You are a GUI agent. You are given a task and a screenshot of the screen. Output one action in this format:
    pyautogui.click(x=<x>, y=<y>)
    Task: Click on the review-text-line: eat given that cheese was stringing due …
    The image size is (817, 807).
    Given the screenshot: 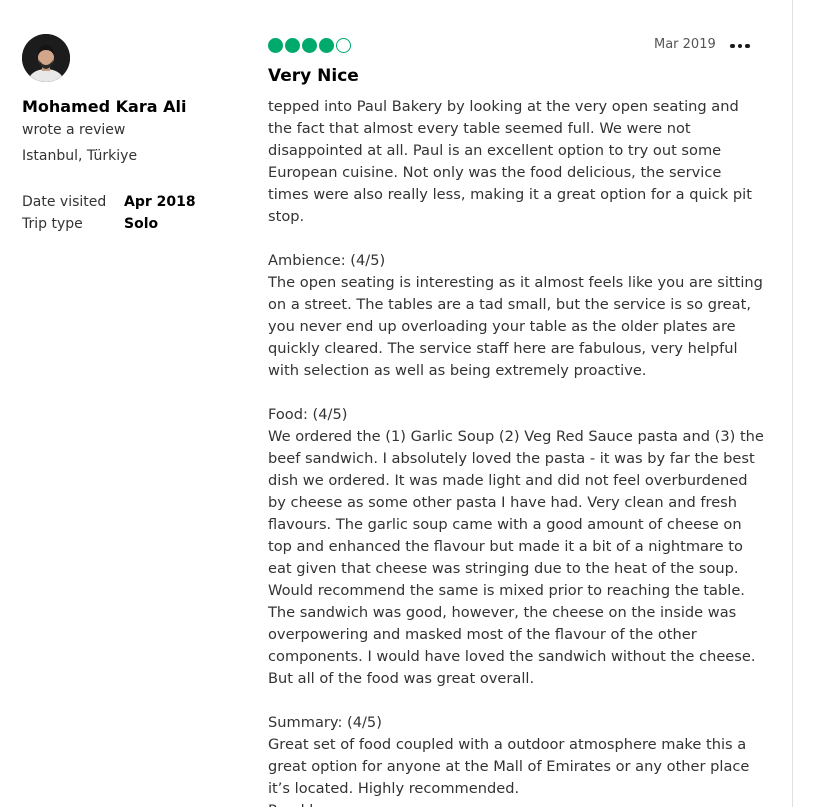 What is the action you would take?
    pyautogui.click(x=503, y=568)
    